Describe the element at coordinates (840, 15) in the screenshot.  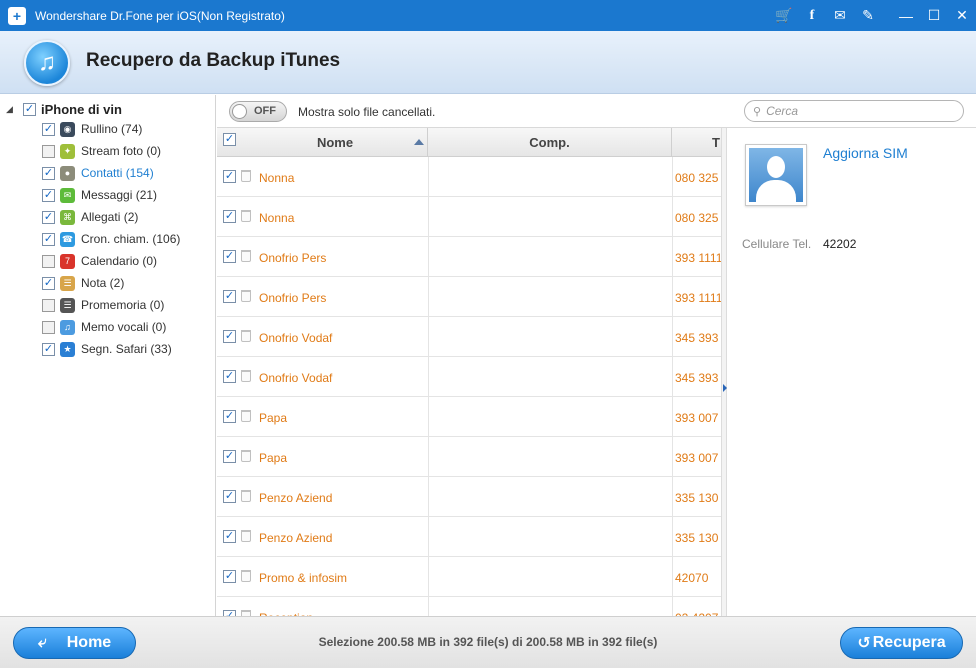
I see `chat-icon: ✉` at that location.